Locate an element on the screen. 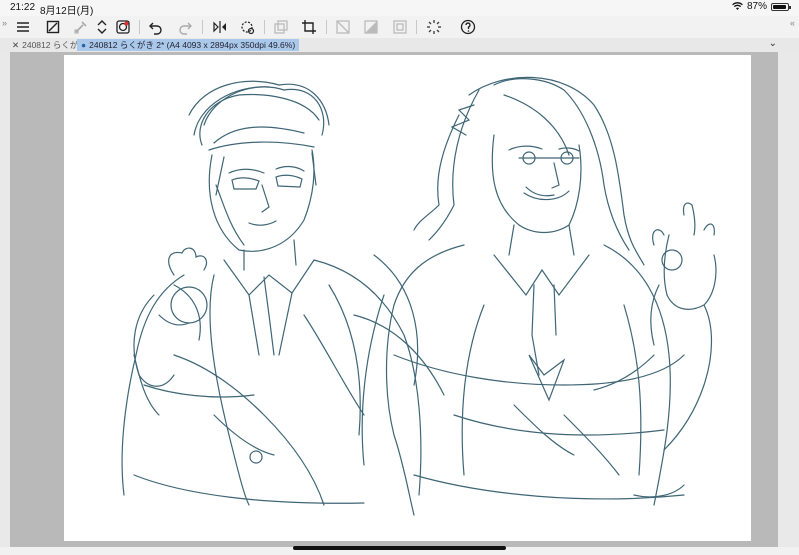 The width and height of the screenshot is (799, 555). battery-percent: 87% is located at coordinates (756, 6).